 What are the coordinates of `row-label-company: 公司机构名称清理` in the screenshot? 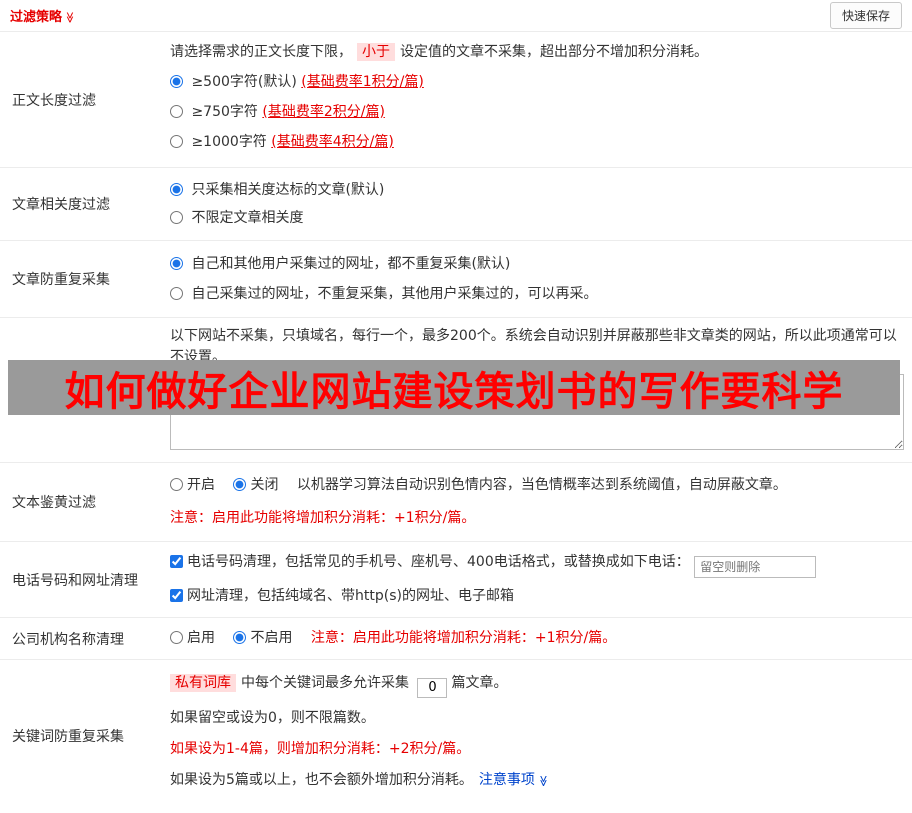 It's located at (68, 639).